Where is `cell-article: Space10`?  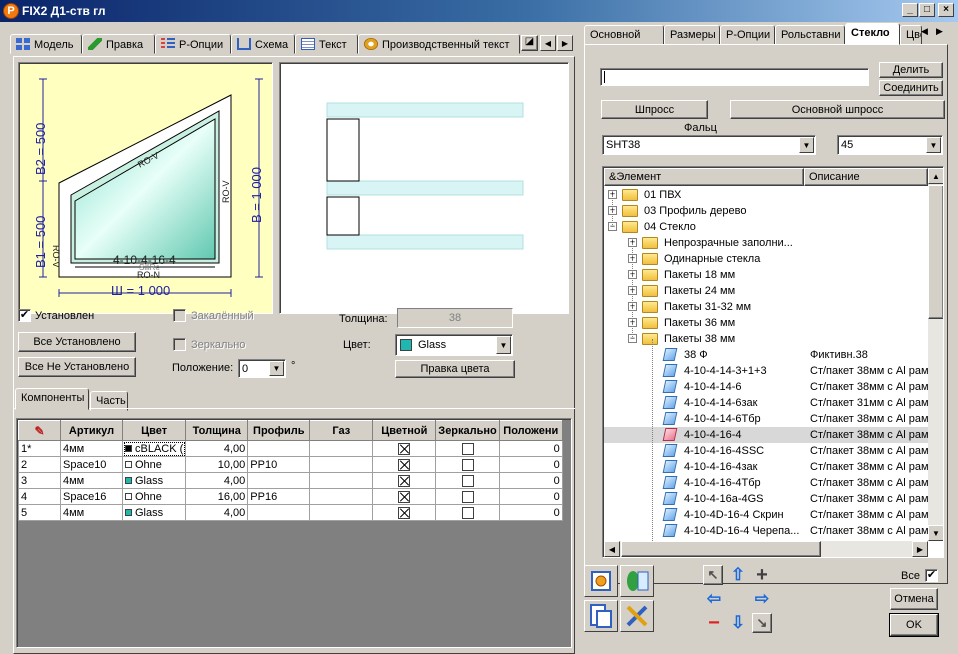
cell-article: Space10 is located at coordinates (91, 464).